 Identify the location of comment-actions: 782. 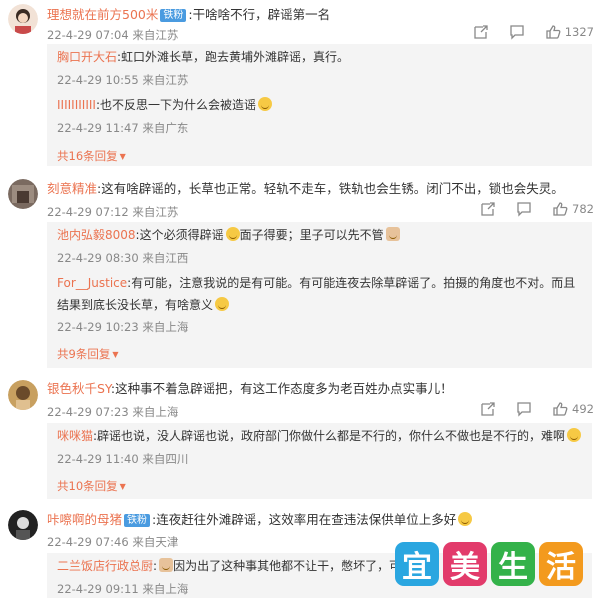
(527, 209).